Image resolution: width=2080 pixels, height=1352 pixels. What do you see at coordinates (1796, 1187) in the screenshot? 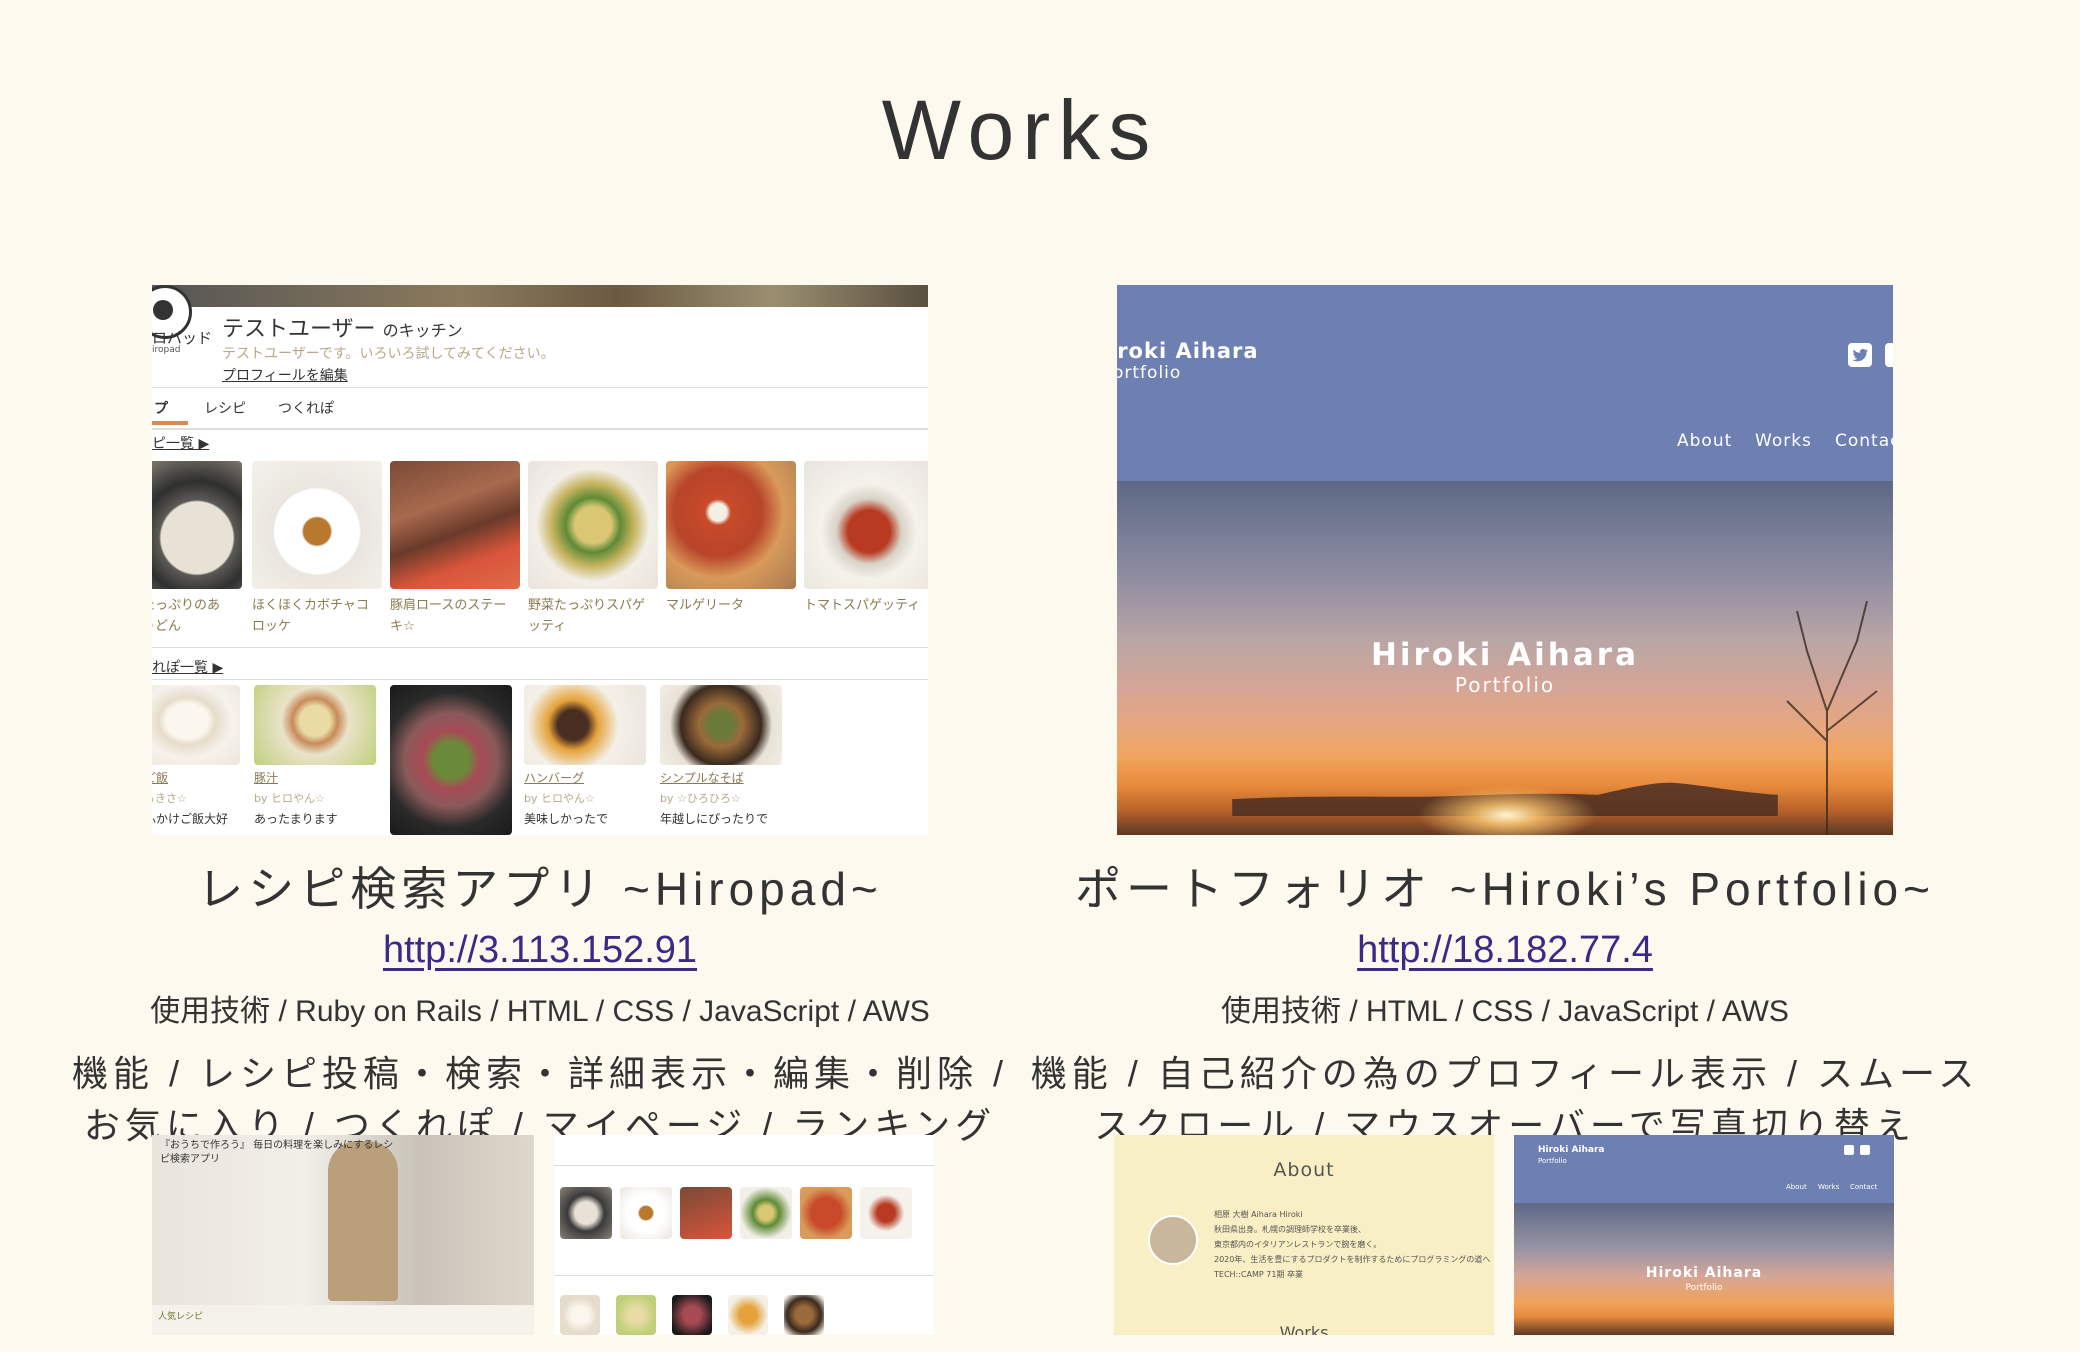
I see `thumb-hero-nav-about: About` at bounding box center [1796, 1187].